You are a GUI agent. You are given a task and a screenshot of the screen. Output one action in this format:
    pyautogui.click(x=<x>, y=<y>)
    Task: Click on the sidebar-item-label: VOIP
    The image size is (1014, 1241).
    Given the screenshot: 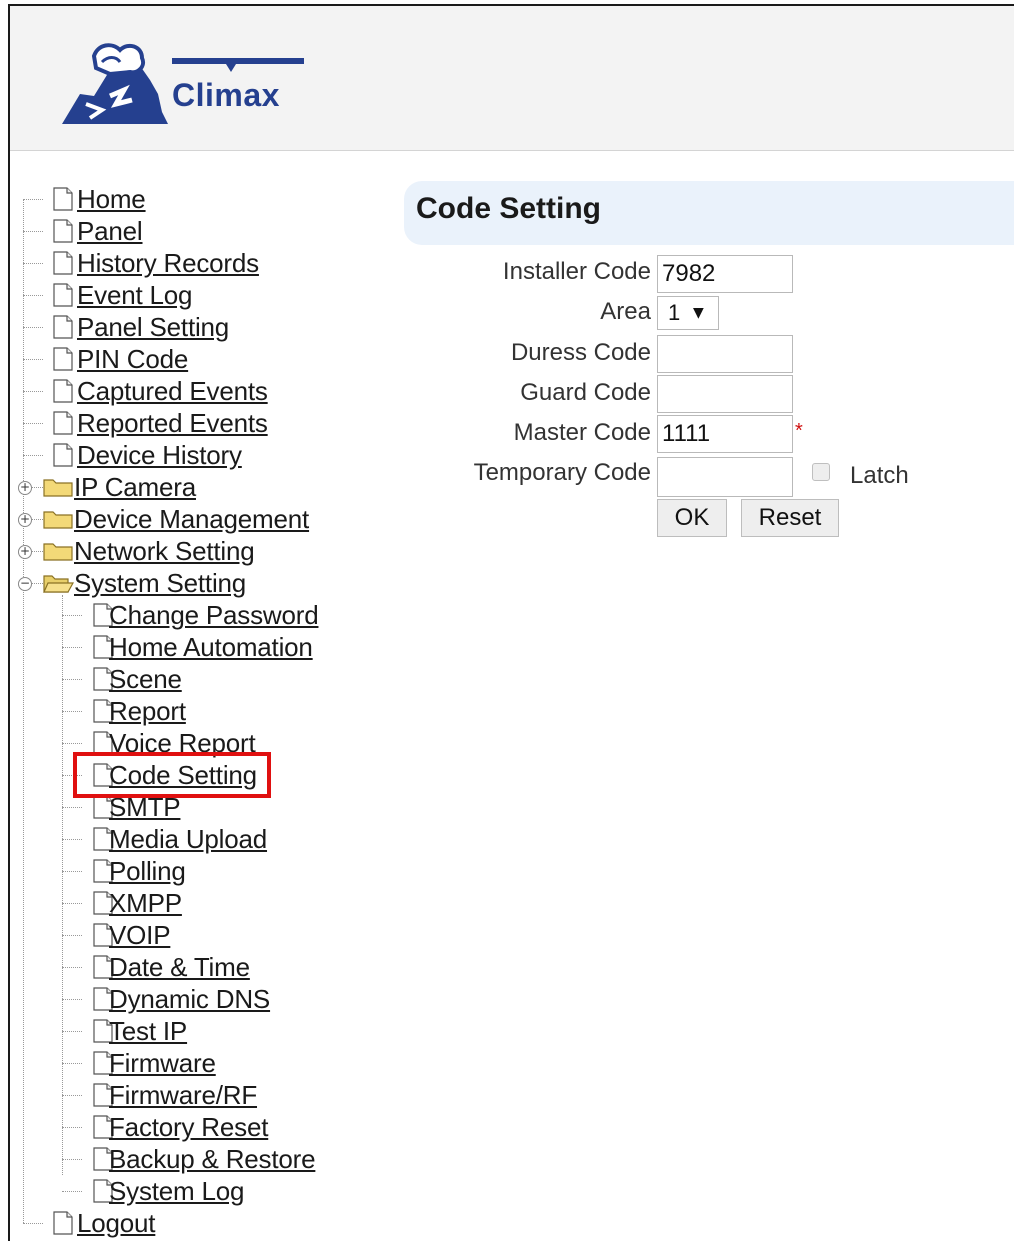 What is the action you would take?
    pyautogui.click(x=140, y=935)
    